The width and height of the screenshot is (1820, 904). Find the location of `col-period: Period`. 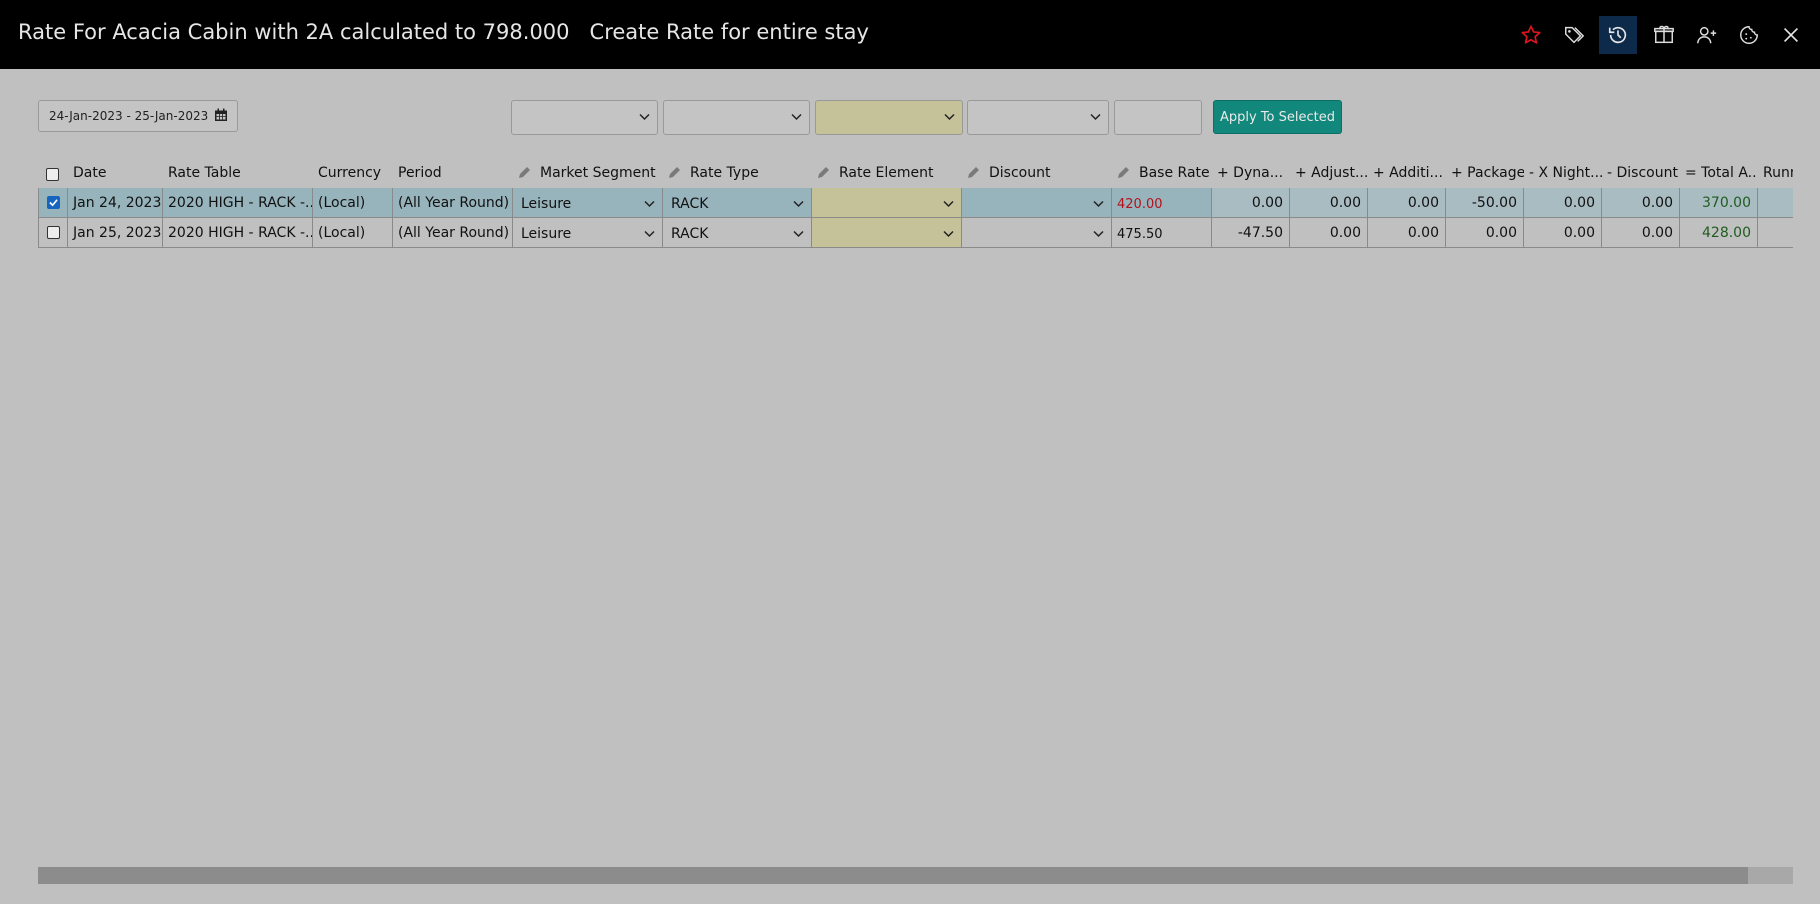

col-period: Period is located at coordinates (453, 175).